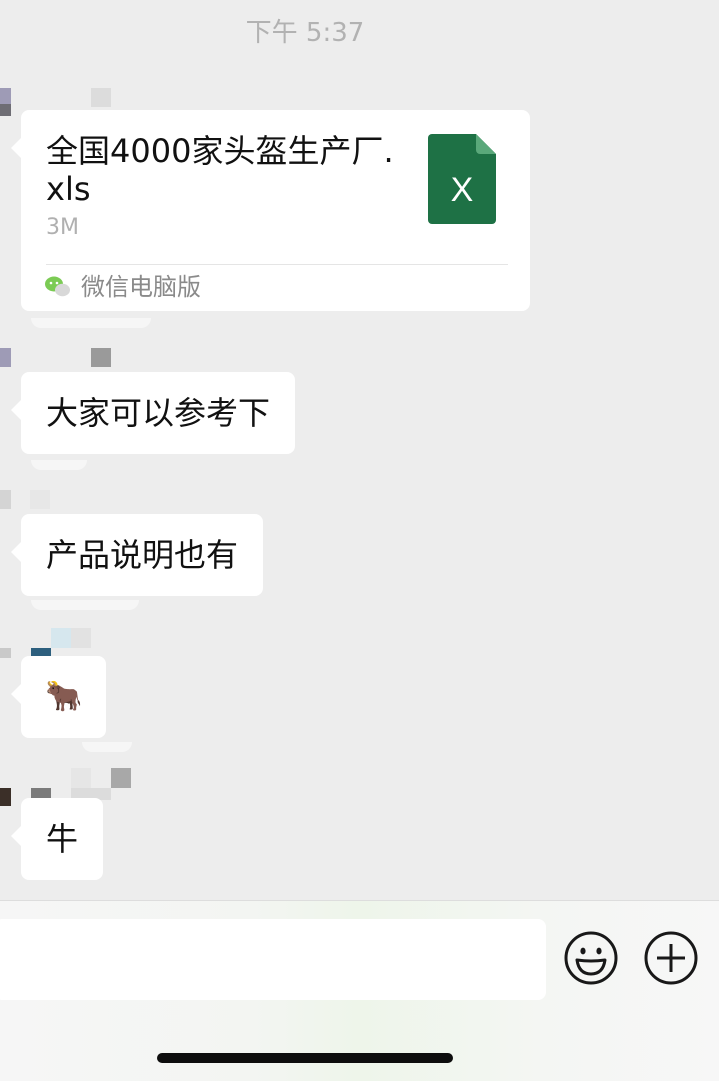 The width and height of the screenshot is (719, 1081). What do you see at coordinates (62, 227) in the screenshot?
I see `file-size: 3M` at bounding box center [62, 227].